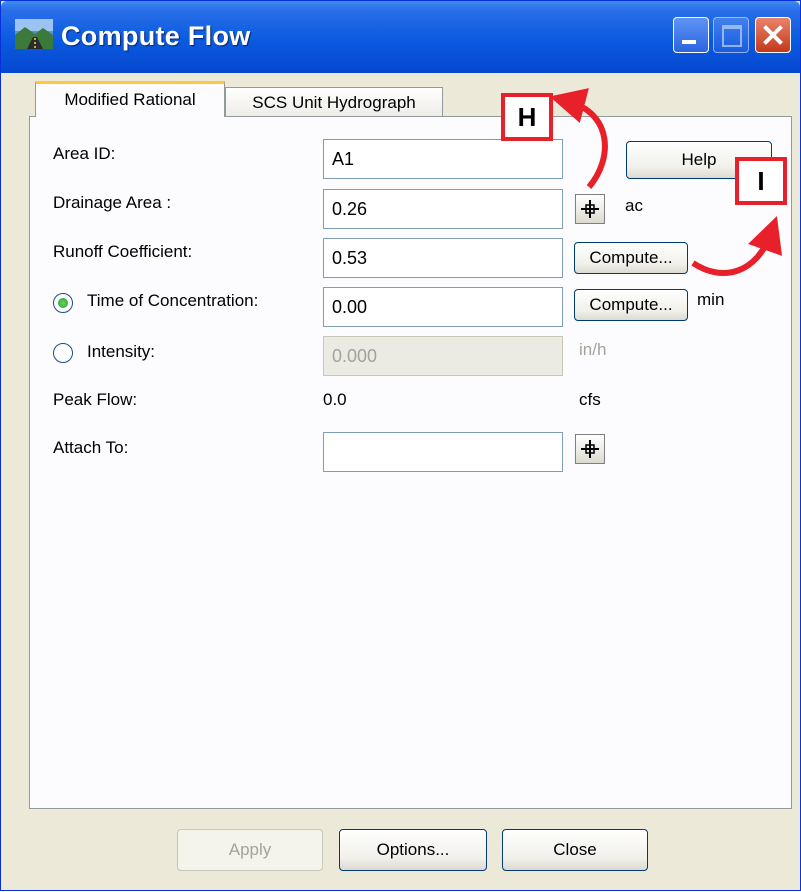  Describe the element at coordinates (737, 246) in the screenshot. I see `callout-i-arrow` at that location.